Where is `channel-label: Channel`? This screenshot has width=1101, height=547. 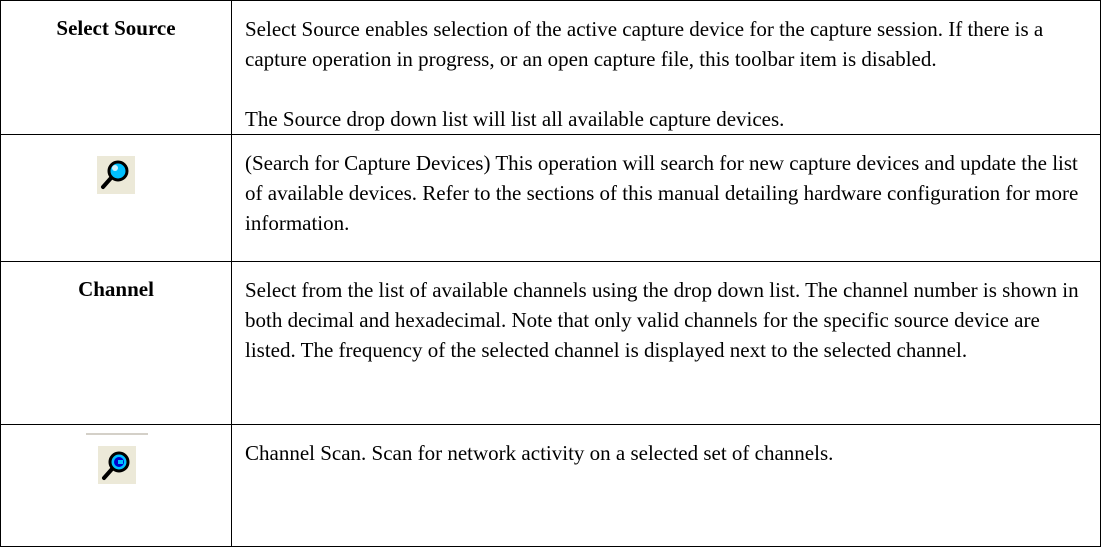
channel-label: Channel is located at coordinates (116, 289).